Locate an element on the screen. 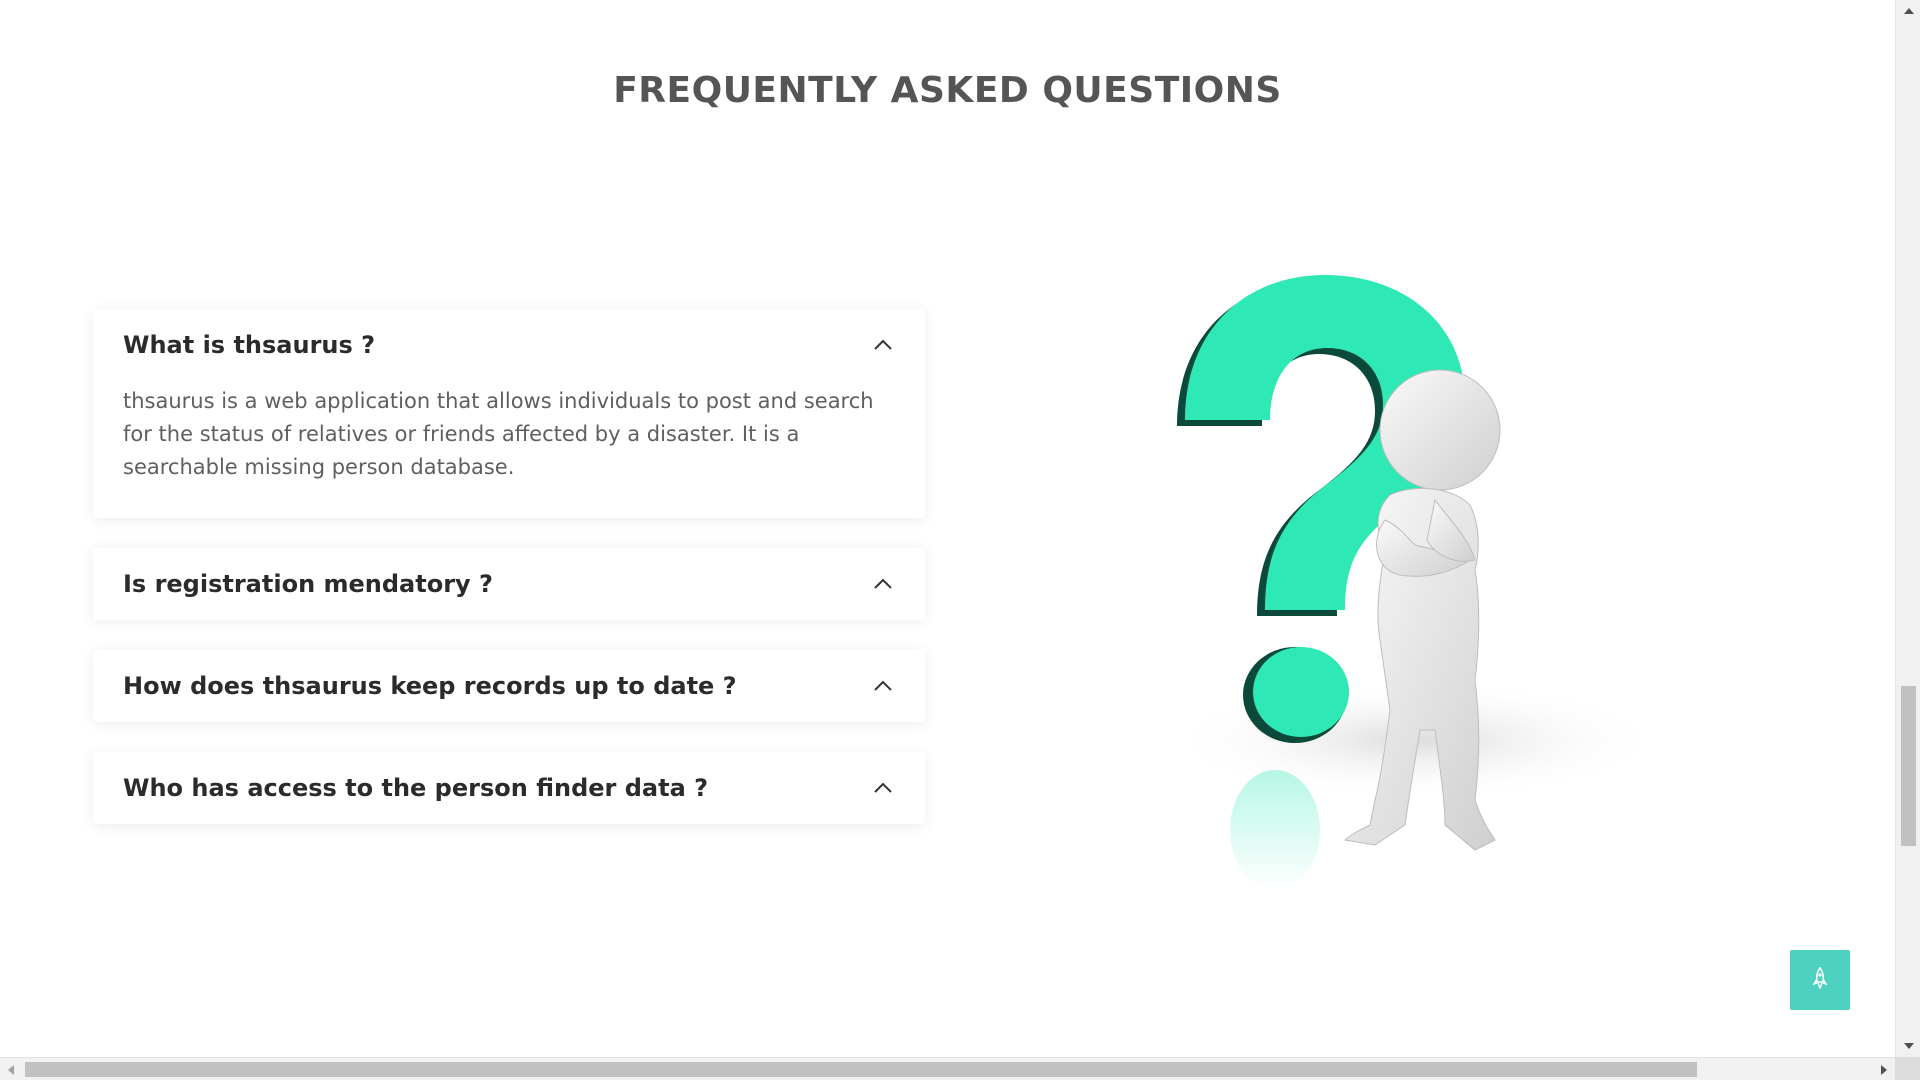  faq-question-header: What is thsaurus ? is located at coordinates (509, 345).